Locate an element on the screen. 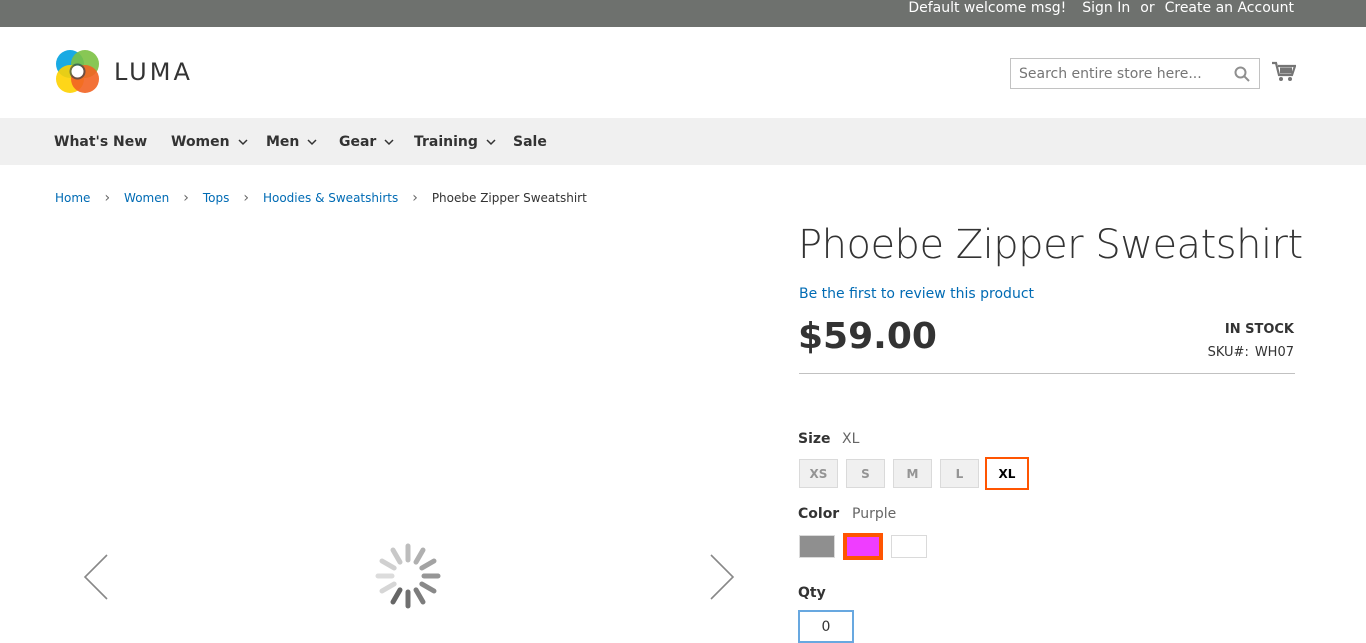  breadcrumb-hoodies-sweatshirts: Hoodies & Sweatshirts is located at coordinates (330, 198).